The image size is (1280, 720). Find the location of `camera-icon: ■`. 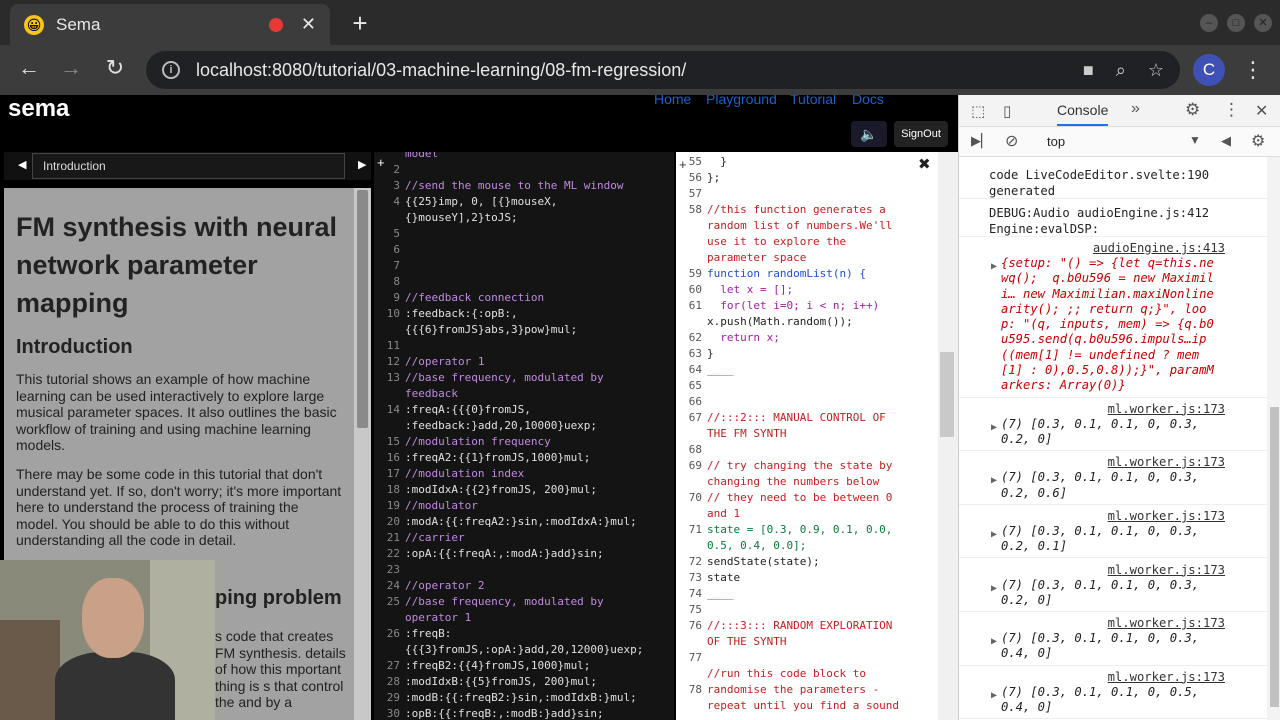

camera-icon: ■ is located at coordinates (1088, 70).